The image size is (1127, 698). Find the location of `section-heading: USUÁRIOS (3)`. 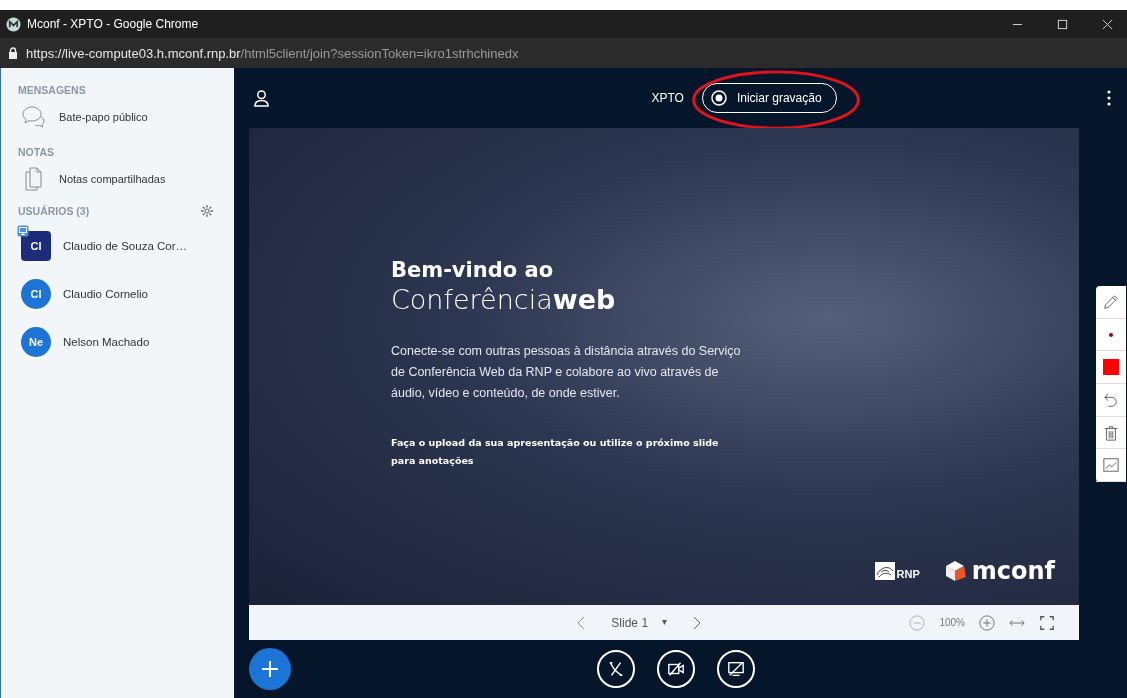

section-heading: USUÁRIOS (3) is located at coordinates (54, 211).